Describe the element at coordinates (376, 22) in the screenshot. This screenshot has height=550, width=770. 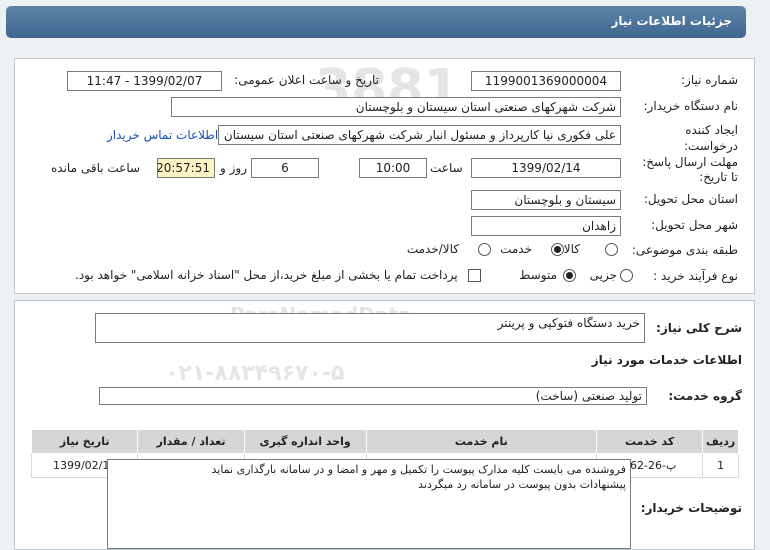
I see `page-header: جزئیات اطلاعات نیاز` at that location.